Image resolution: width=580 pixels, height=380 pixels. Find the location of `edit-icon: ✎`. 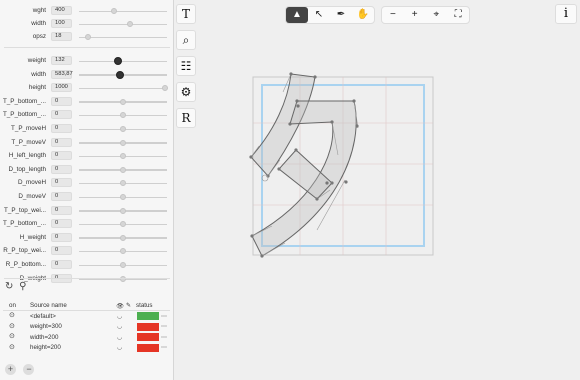

edit-icon: ✎ is located at coordinates (128, 305).